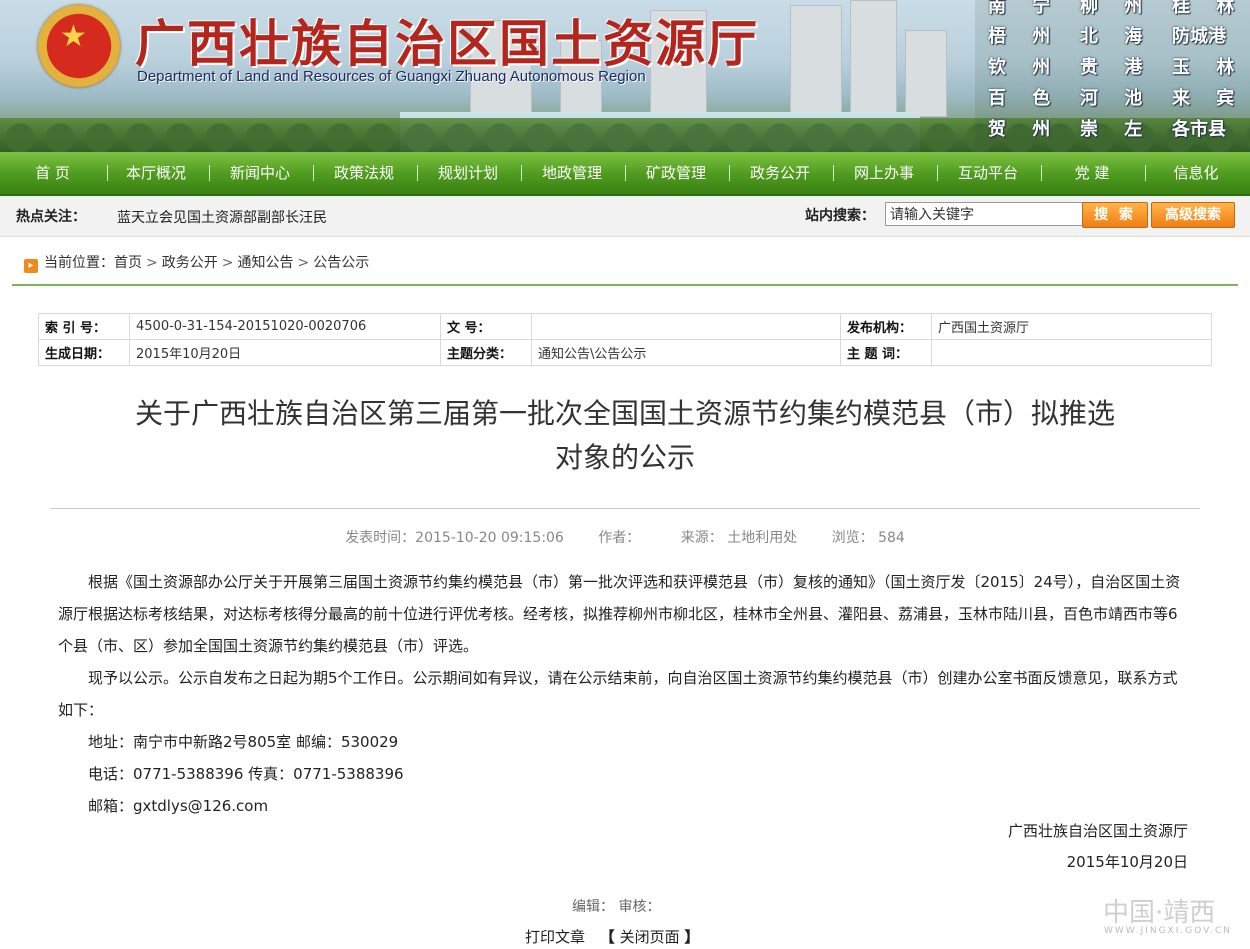  Describe the element at coordinates (31, 266) in the screenshot. I see `location-icon: ▸` at that location.